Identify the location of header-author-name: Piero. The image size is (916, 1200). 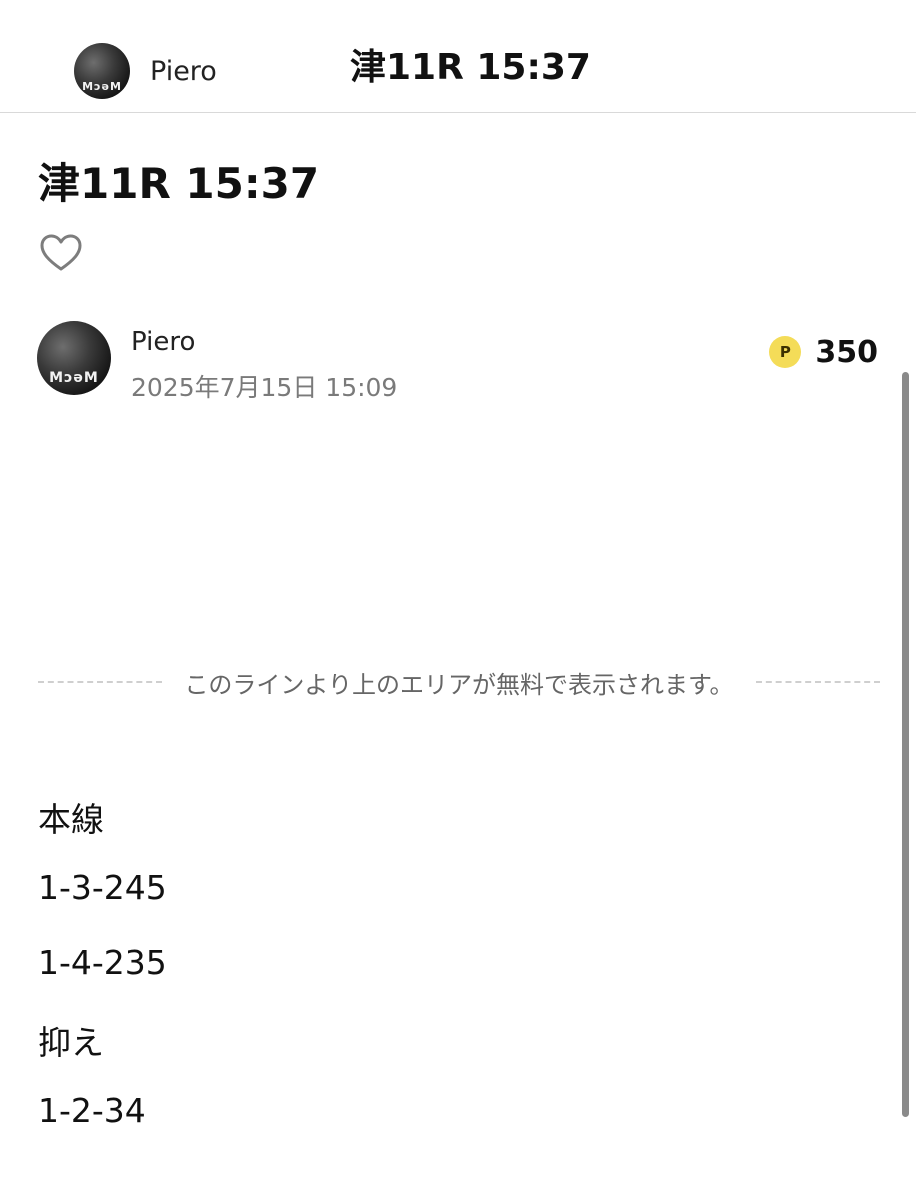
(183, 71).